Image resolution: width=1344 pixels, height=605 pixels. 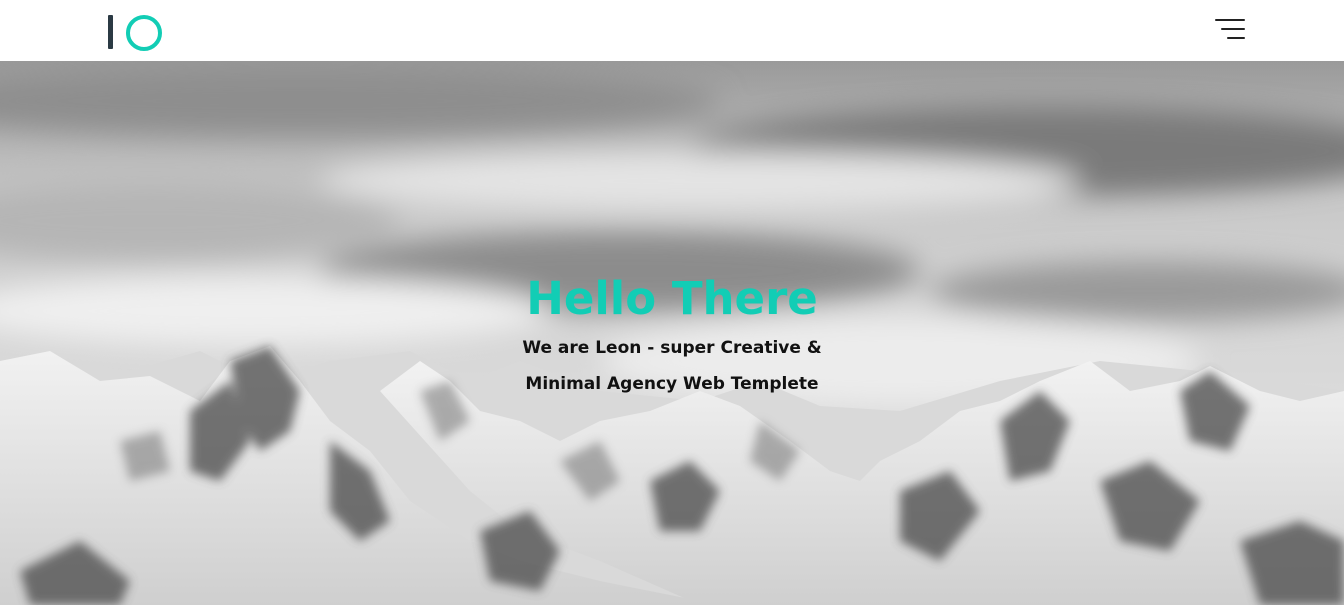 I want to click on hamburger-menu-icon, so click(x=1230, y=29).